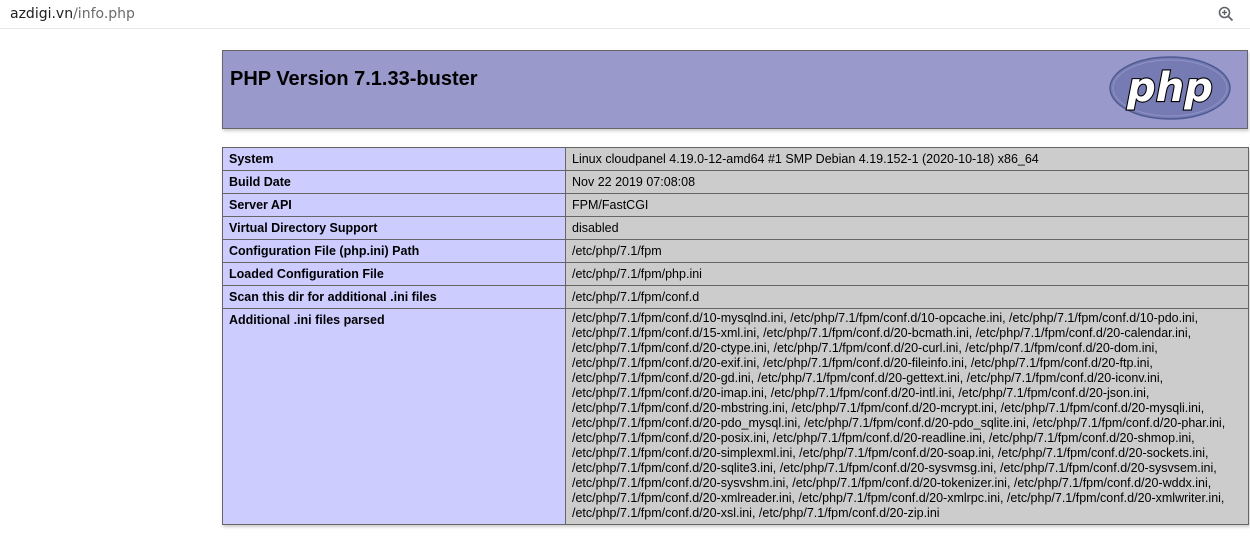 The height and width of the screenshot is (551, 1250). Describe the element at coordinates (1226, 14) in the screenshot. I see `zoom-in-icon` at that location.